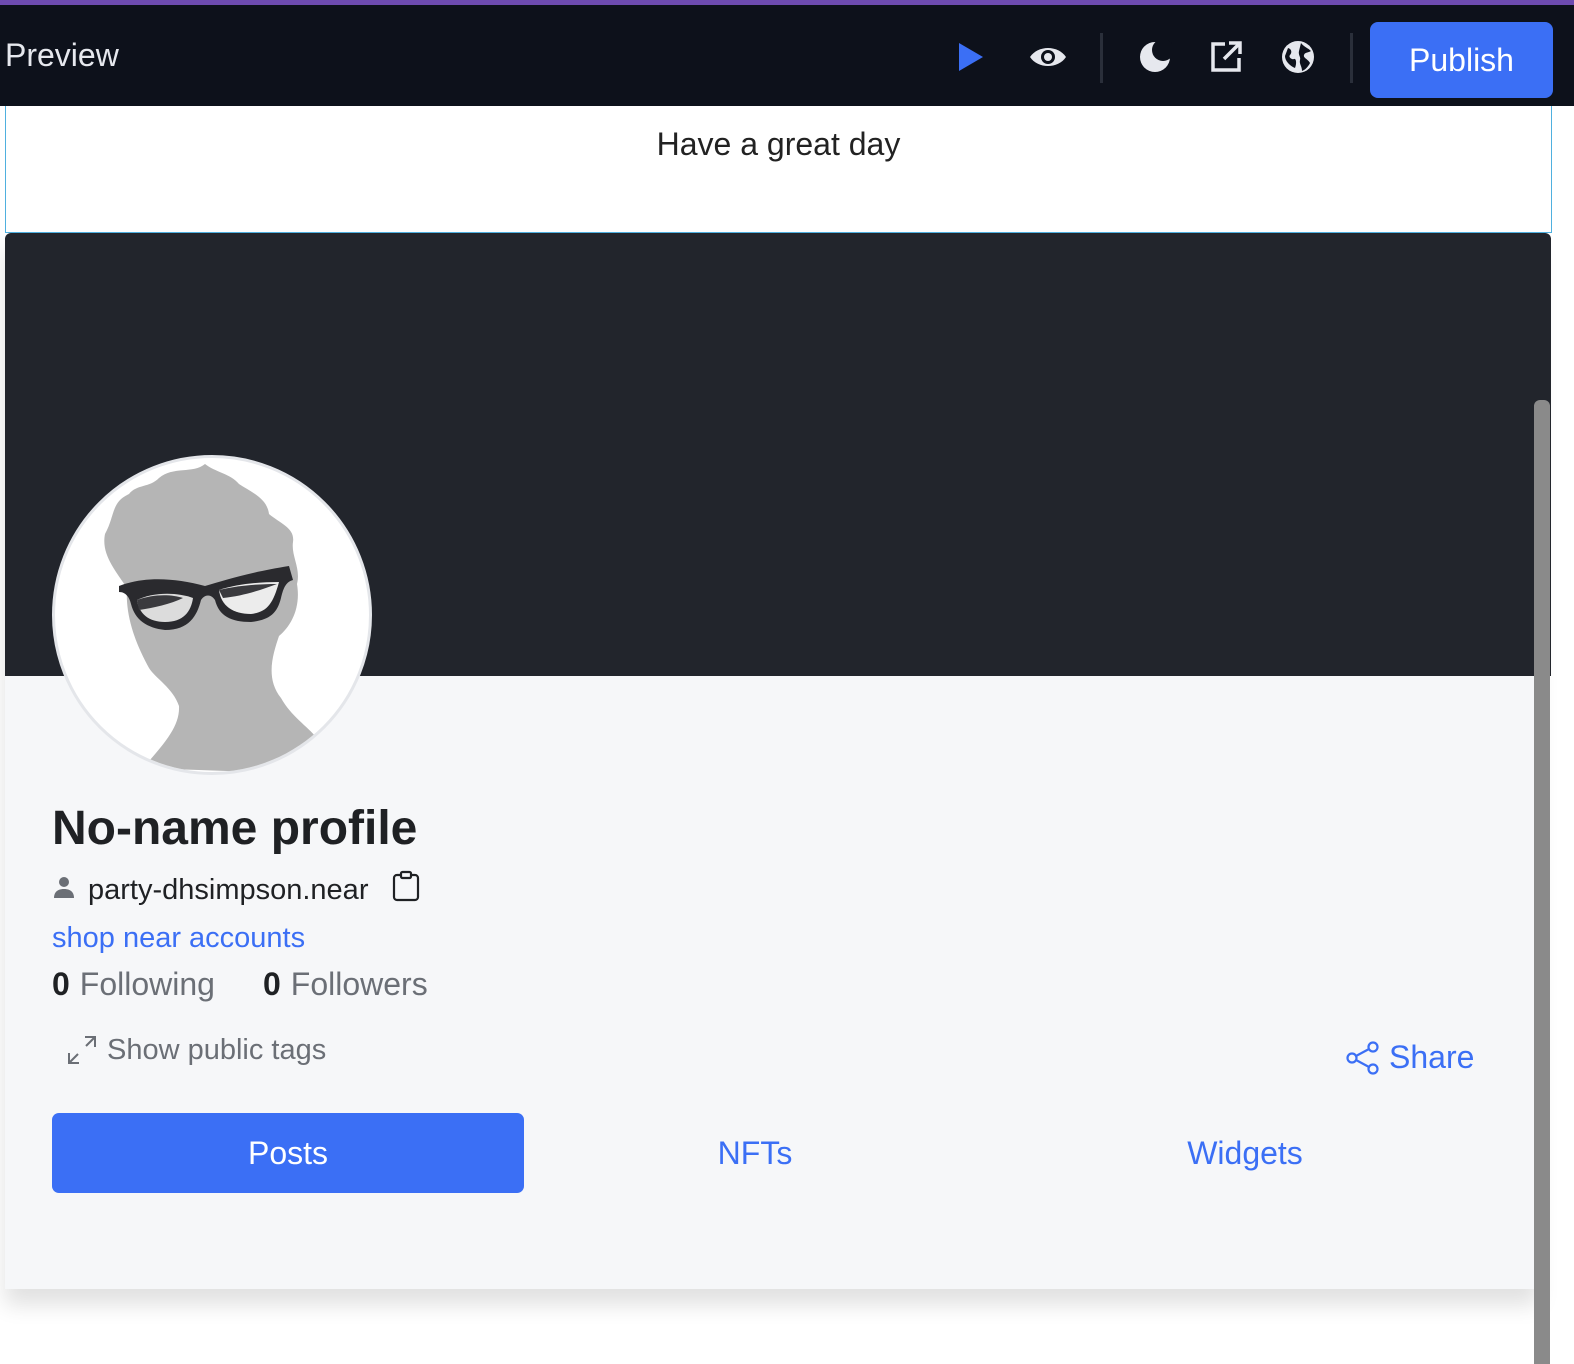 The image size is (1574, 1364). Describe the element at coordinates (1155, 57) in the screenshot. I see `moon-icon` at that location.